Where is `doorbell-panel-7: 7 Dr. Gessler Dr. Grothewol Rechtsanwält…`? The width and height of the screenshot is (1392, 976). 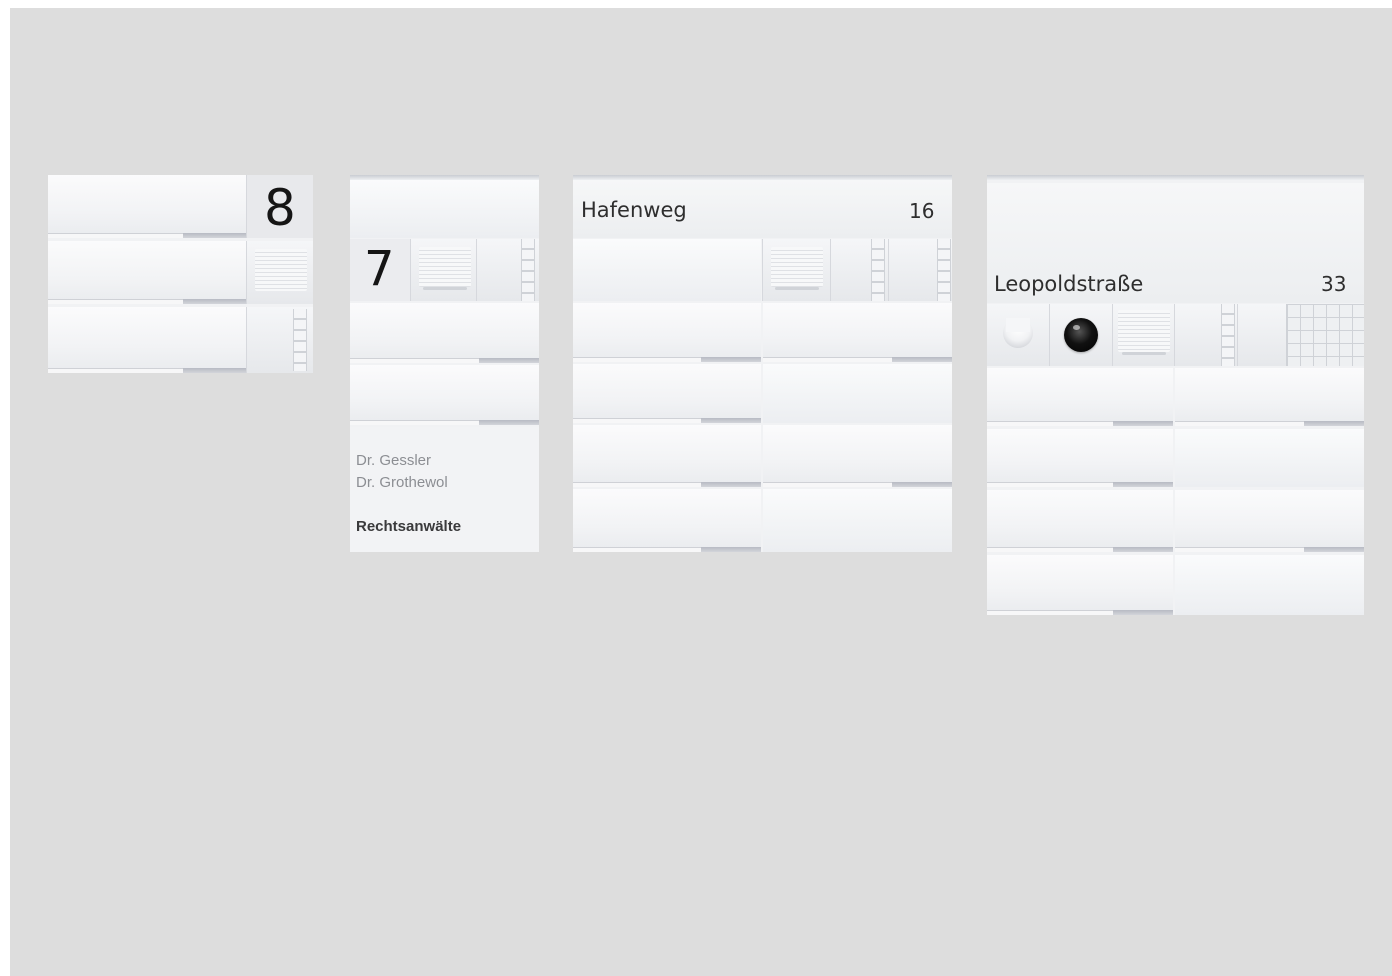
doorbell-panel-7: 7 Dr. Gessler Dr. Grothewol Rechtsanwält… is located at coordinates (444, 363).